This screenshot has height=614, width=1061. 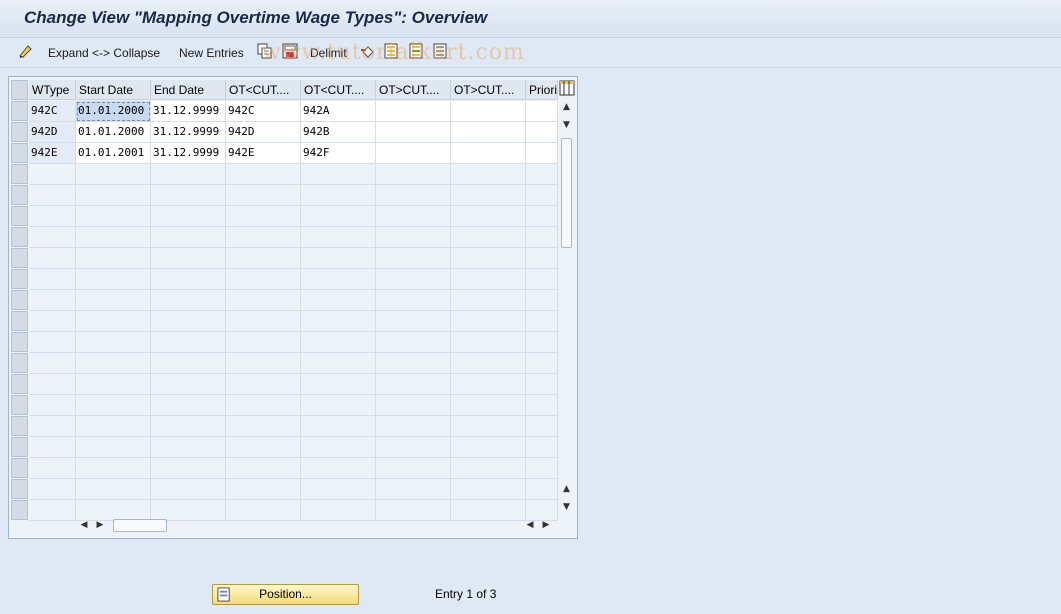 I want to click on column-header: Priorit, so click(x=542, y=90).